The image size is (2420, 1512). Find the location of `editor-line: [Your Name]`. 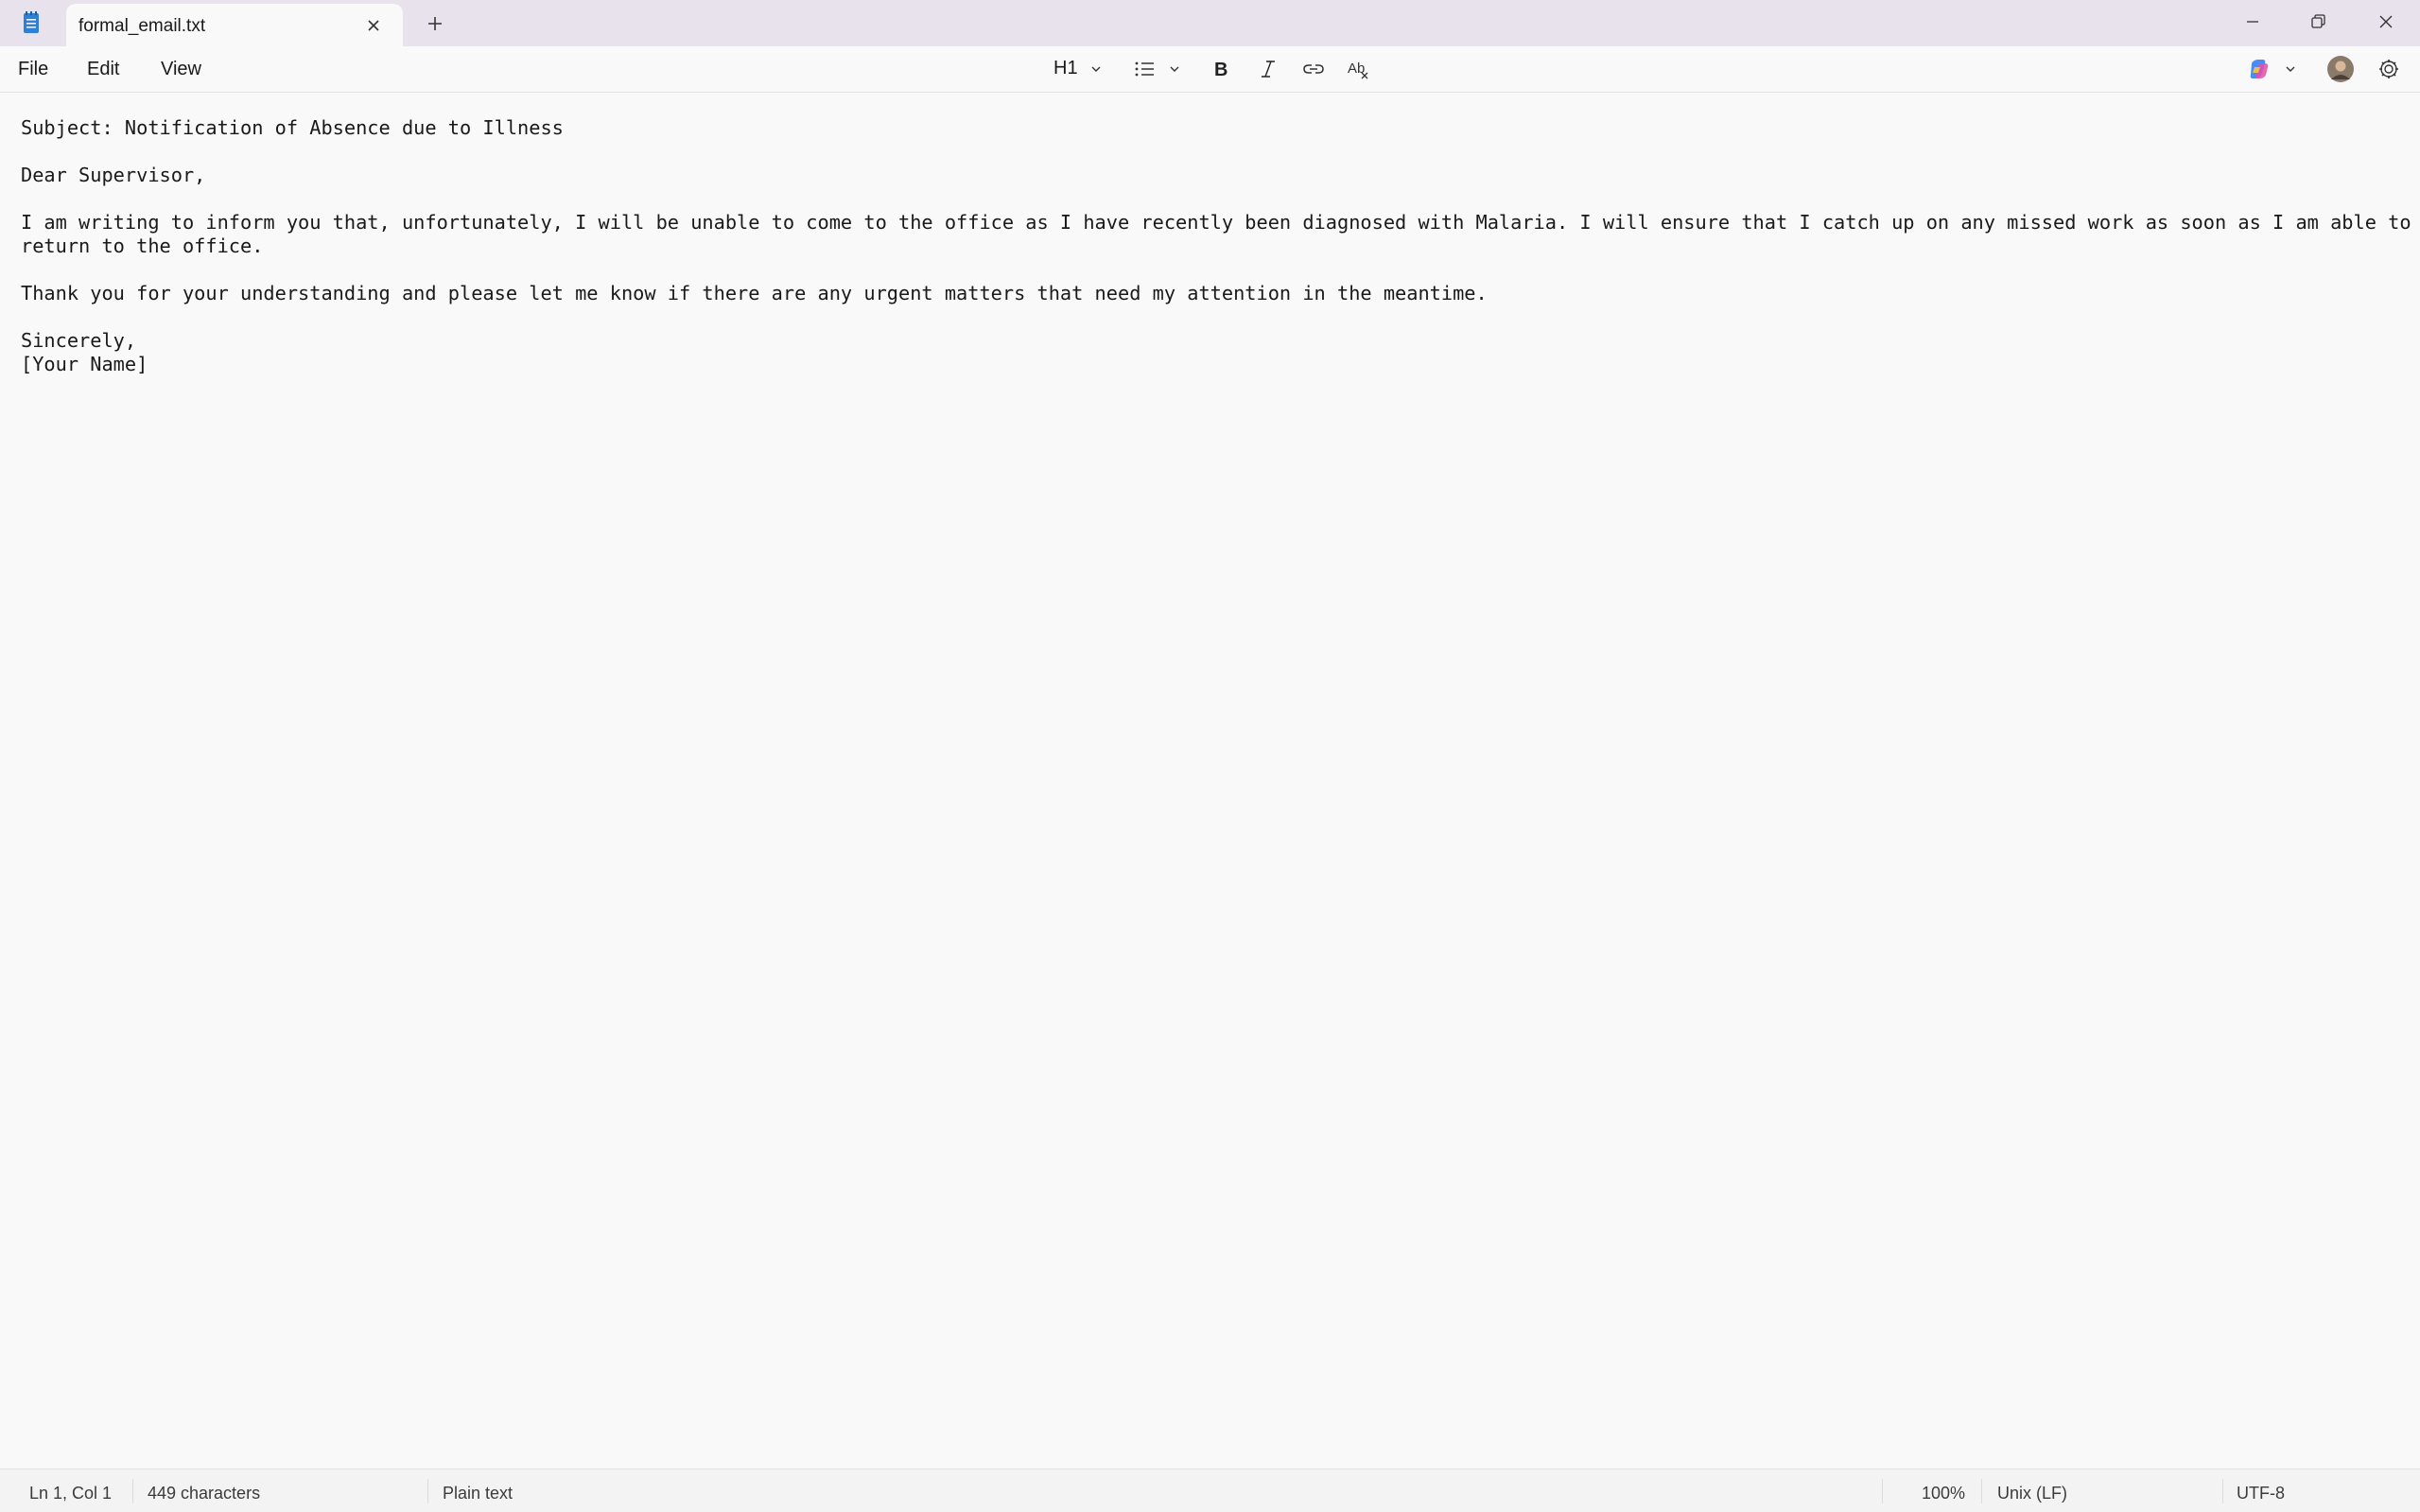

editor-line: [Your Name] is located at coordinates (84, 364).